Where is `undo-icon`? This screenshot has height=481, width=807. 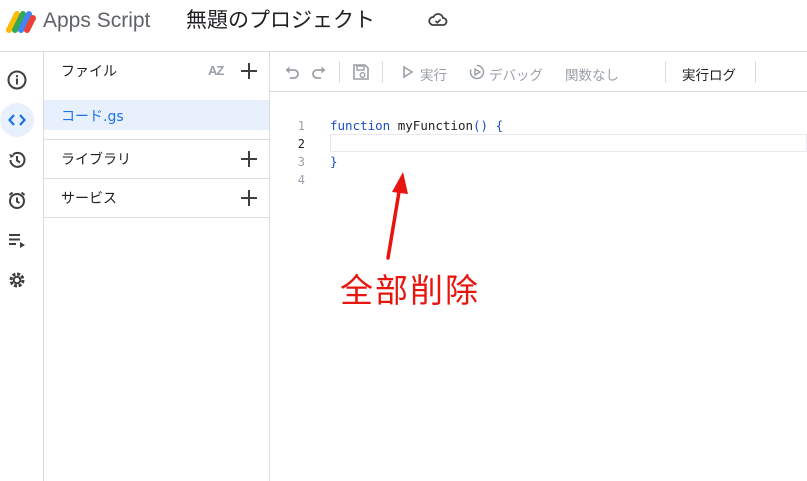 undo-icon is located at coordinates (292, 72).